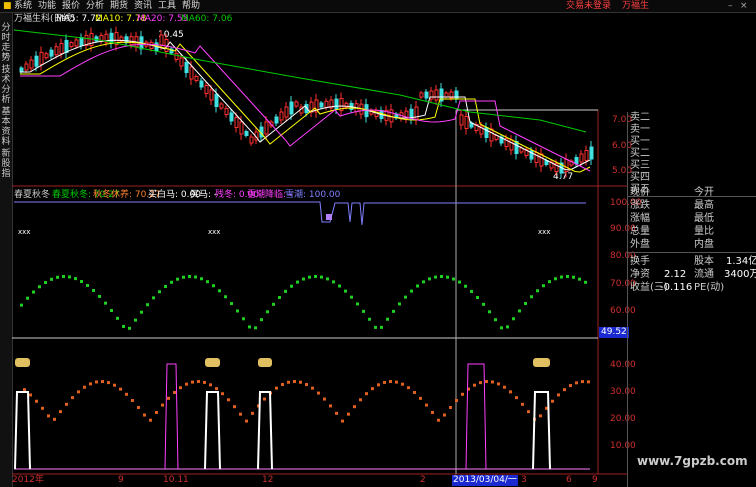 This screenshot has width=756, height=487. I want to click on signal-badge-icon, so click(212, 362).